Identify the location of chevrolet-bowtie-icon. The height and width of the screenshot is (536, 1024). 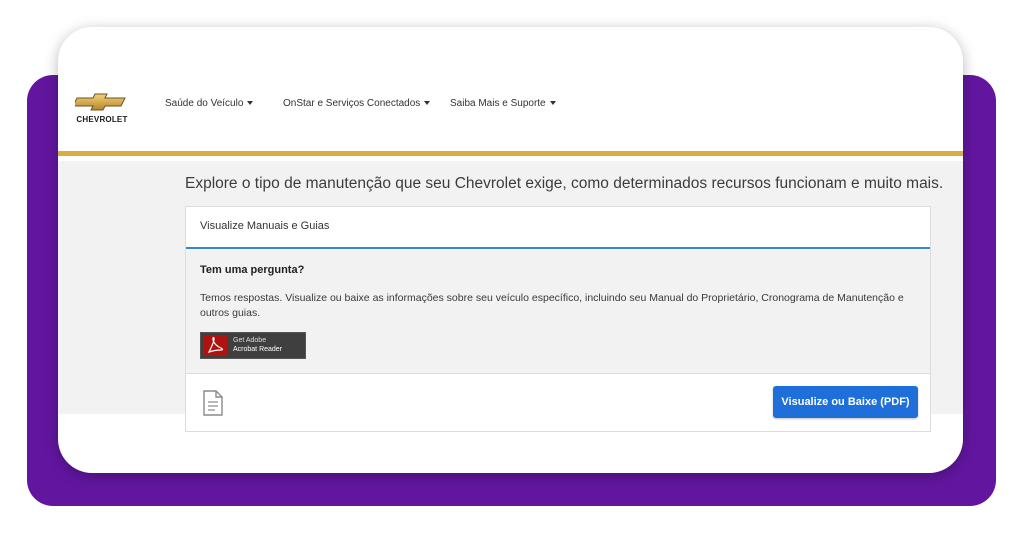
(100, 102).